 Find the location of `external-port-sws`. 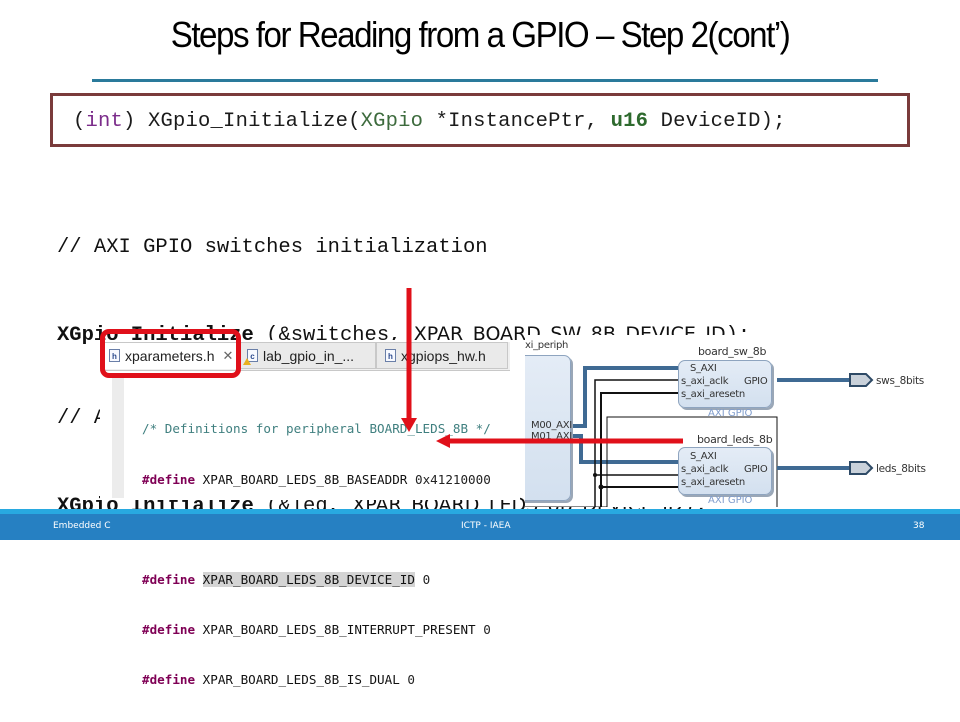

external-port-sws is located at coordinates (861, 380).